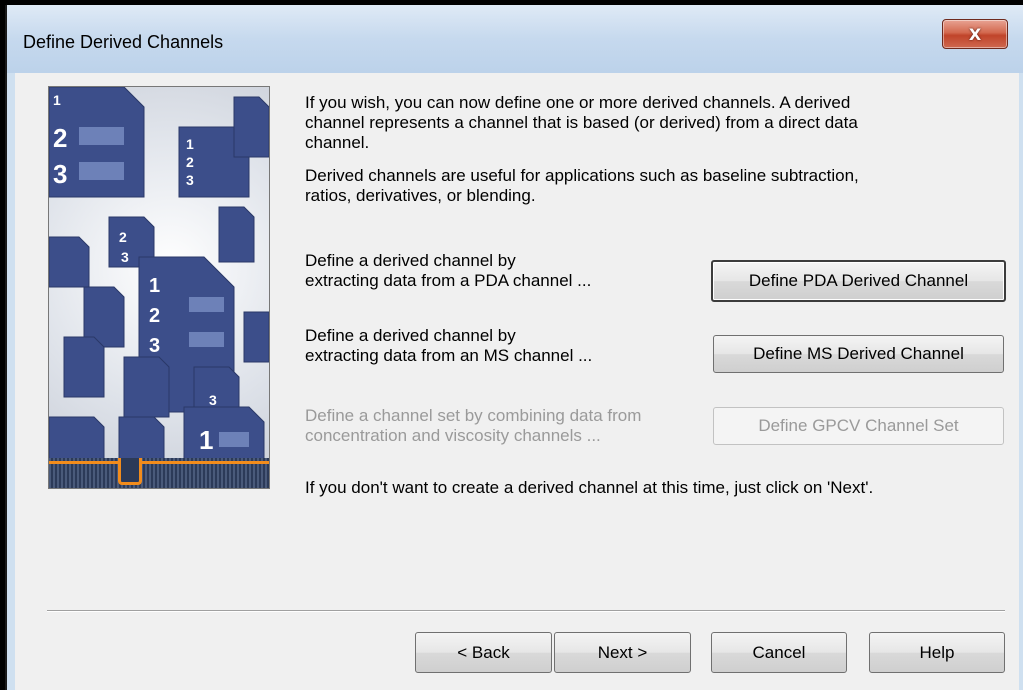 This screenshot has width=1023, height=690. What do you see at coordinates (622, 652) in the screenshot?
I see `next-button: Next >` at bounding box center [622, 652].